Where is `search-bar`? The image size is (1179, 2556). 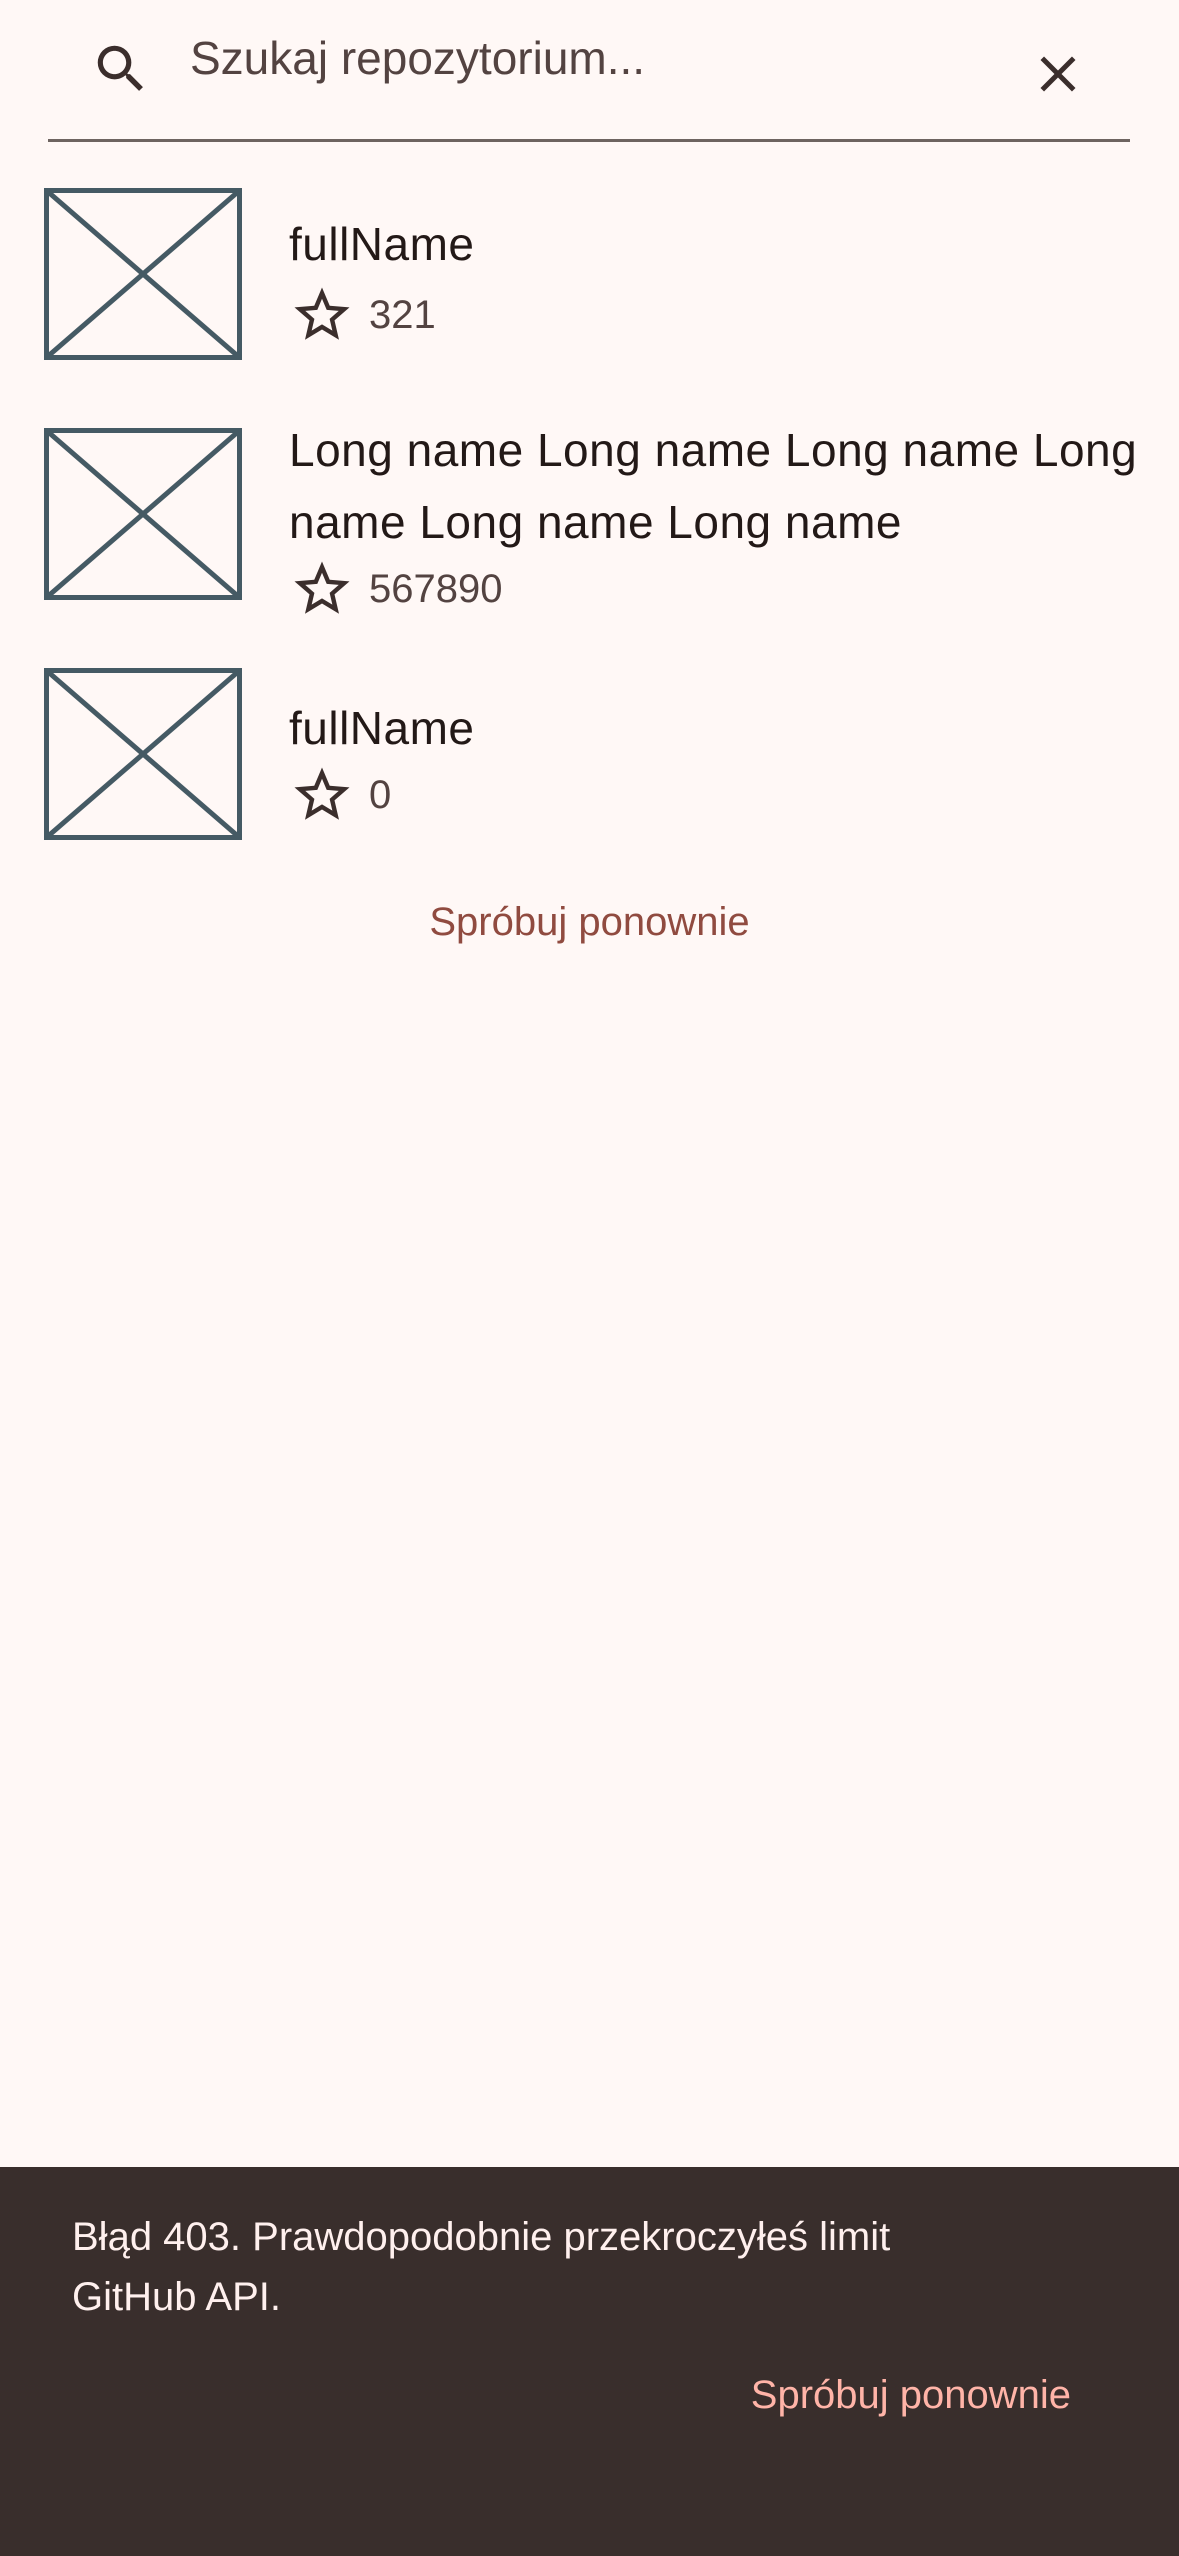 search-bar is located at coordinates (589, 71).